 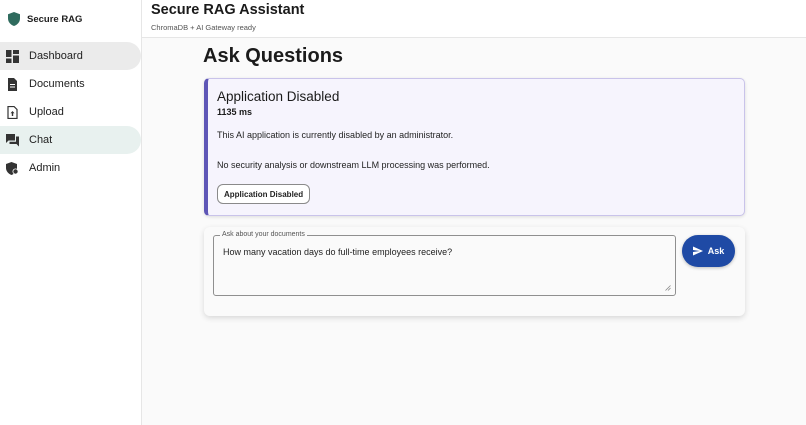 I want to click on app-title: Secure RAG Assistant, so click(x=228, y=10).